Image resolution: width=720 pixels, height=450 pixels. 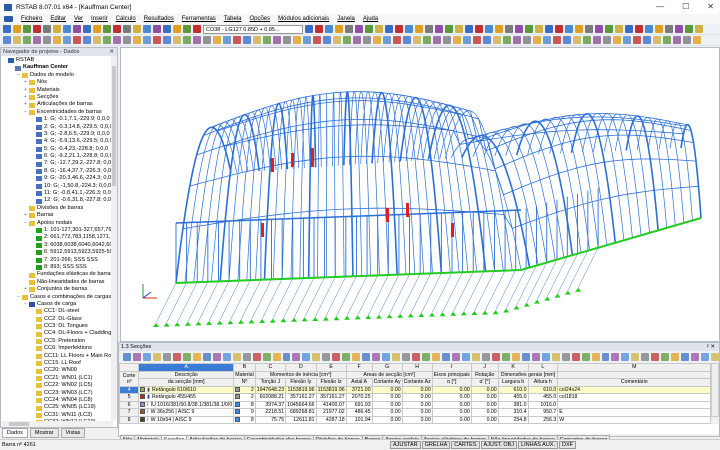 What do you see at coordinates (60, 407) in the screenshot?
I see `tree-item: CC25: WN05 (LC19)` at bounding box center [60, 407].